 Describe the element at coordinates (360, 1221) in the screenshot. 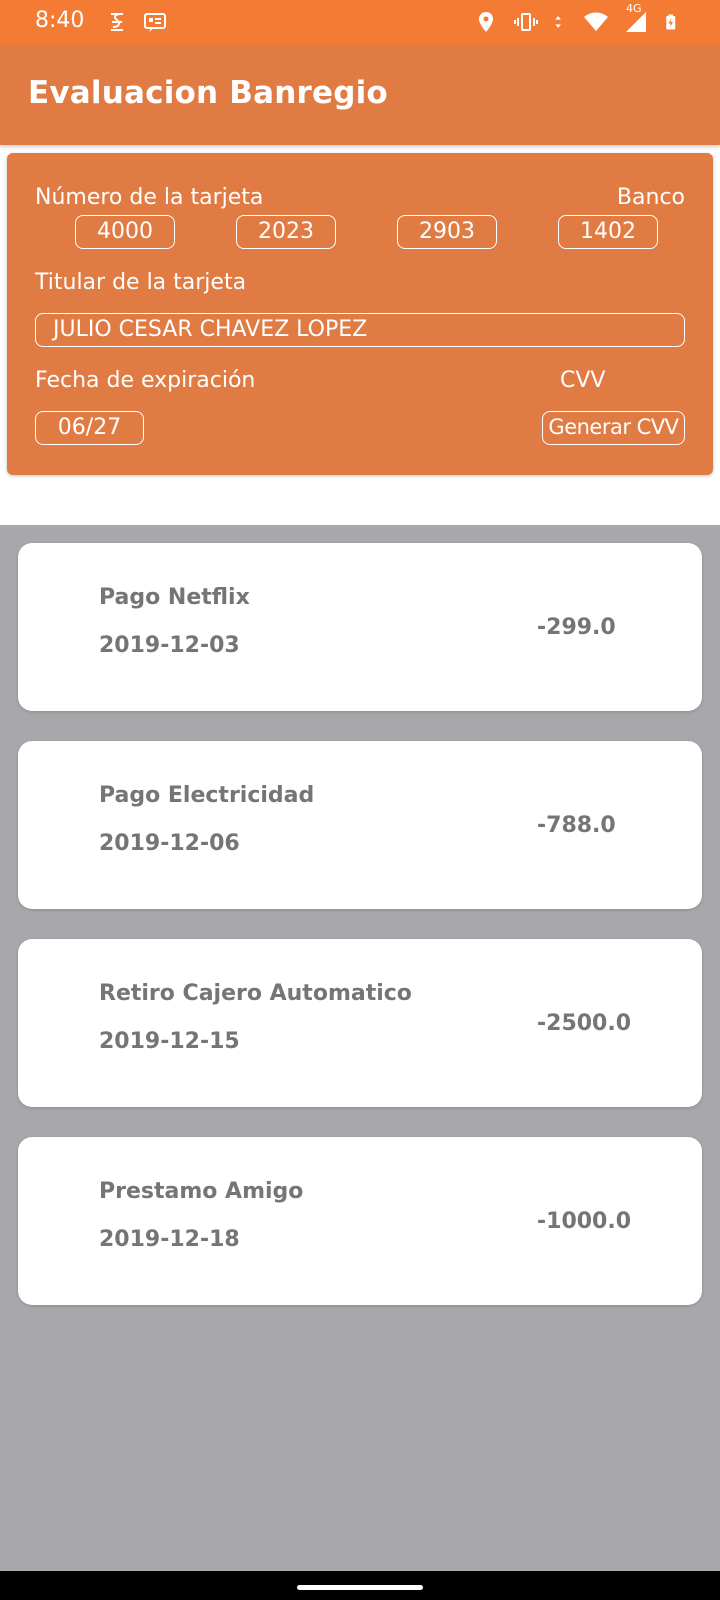

I see `transaction-card: Prestamo Amigo 2019-12-18 -1000.0` at that location.